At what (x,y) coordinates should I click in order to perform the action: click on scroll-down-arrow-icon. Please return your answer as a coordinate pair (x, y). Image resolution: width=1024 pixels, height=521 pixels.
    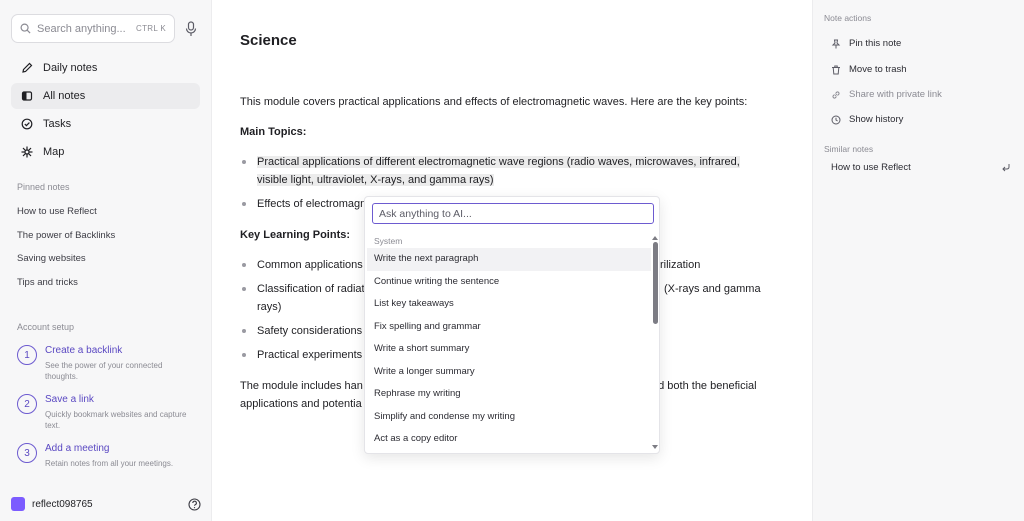
    Looking at the image, I should click on (655, 447).